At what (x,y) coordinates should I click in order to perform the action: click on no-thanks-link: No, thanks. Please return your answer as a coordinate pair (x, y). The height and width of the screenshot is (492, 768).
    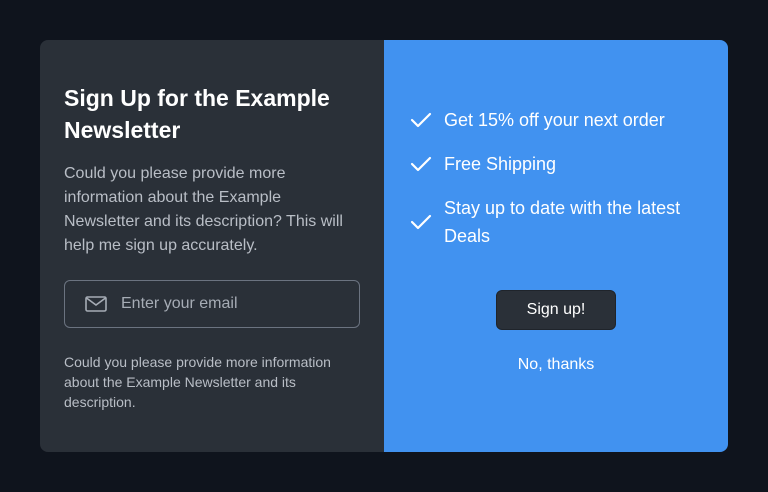
    Looking at the image, I should click on (556, 365).